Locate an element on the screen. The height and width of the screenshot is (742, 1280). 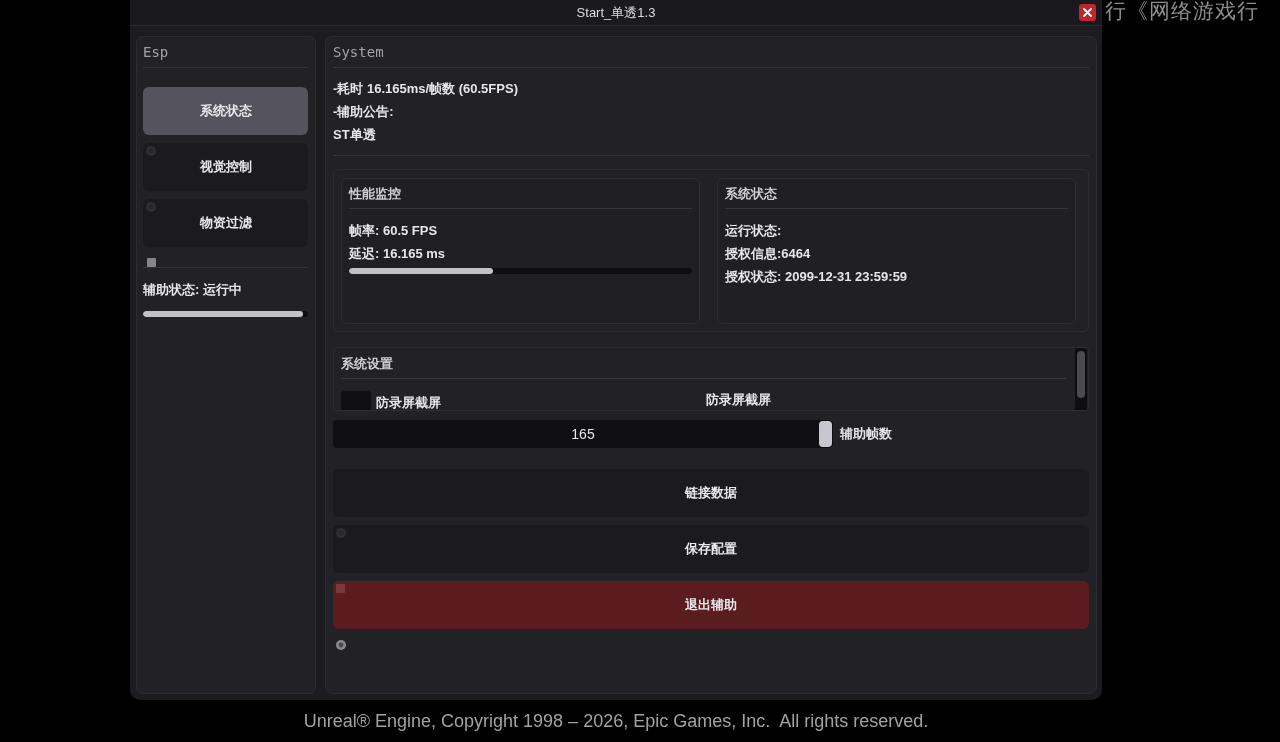
info-text: -耗时 16.165ms/帧数 (60.5FPS) is located at coordinates (426, 89).